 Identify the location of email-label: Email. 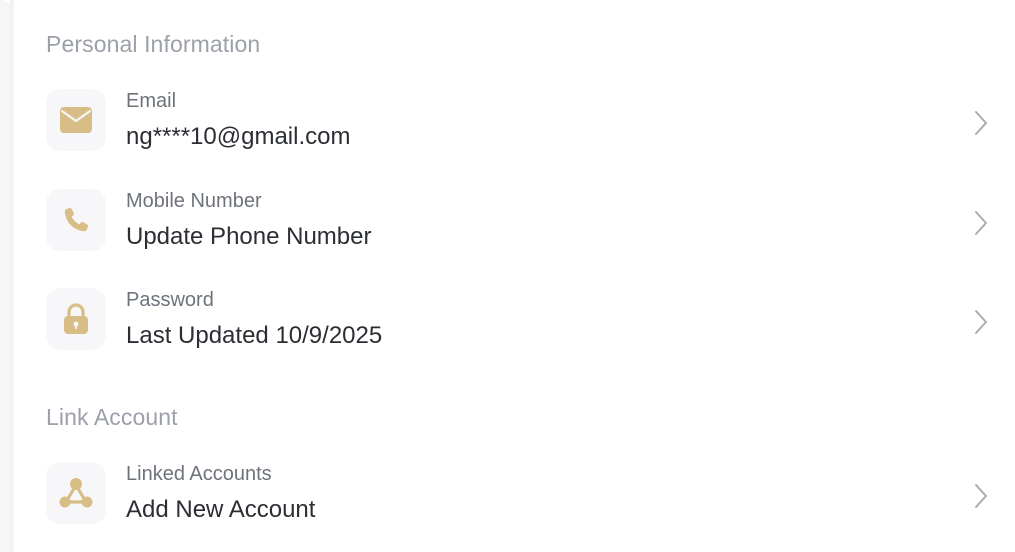
(151, 101).